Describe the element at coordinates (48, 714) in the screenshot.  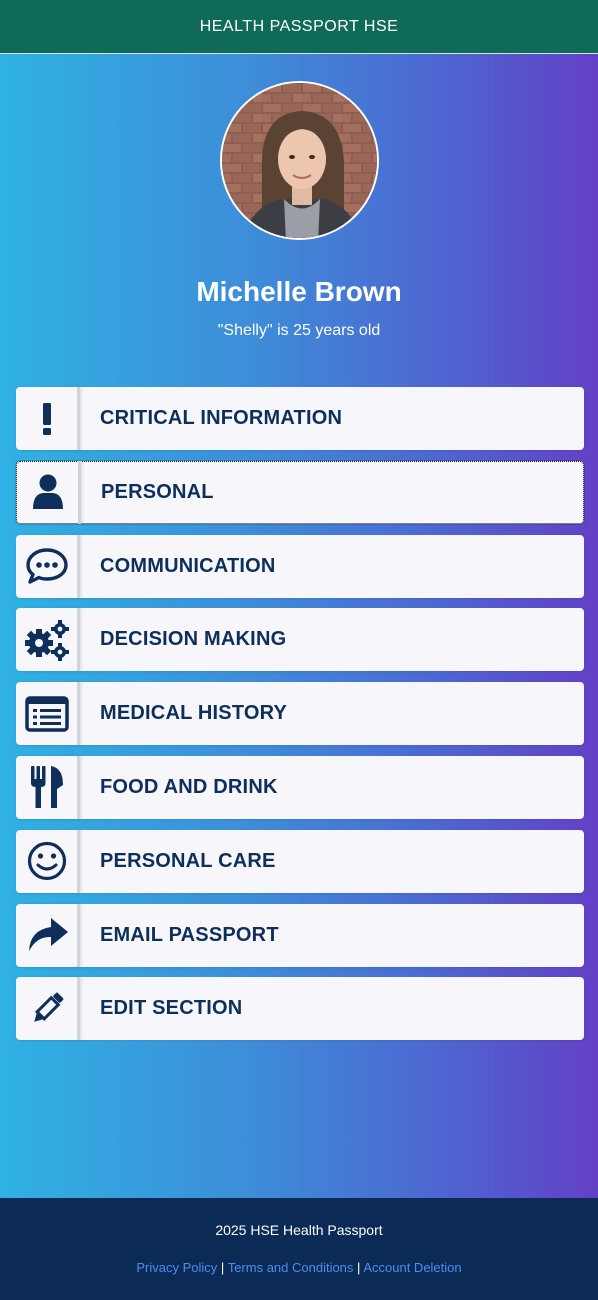
I see `list-card-icon` at that location.